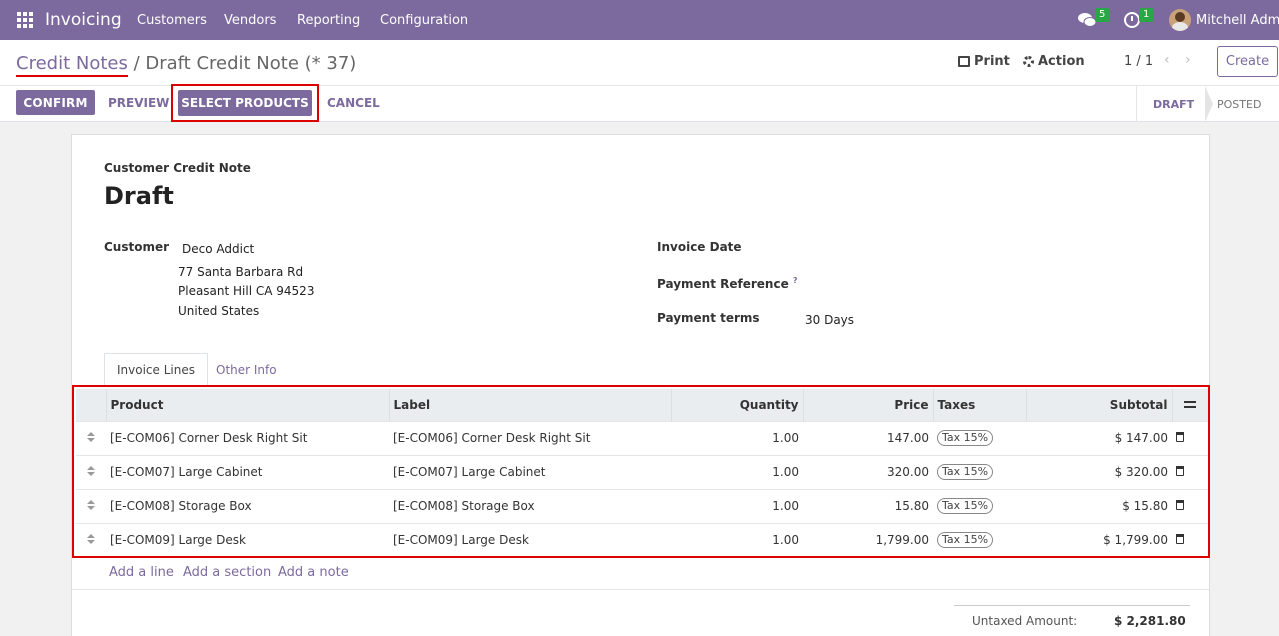 The height and width of the screenshot is (636, 1279). I want to click on cell-subtotal: $ 147.00, so click(1099, 437).